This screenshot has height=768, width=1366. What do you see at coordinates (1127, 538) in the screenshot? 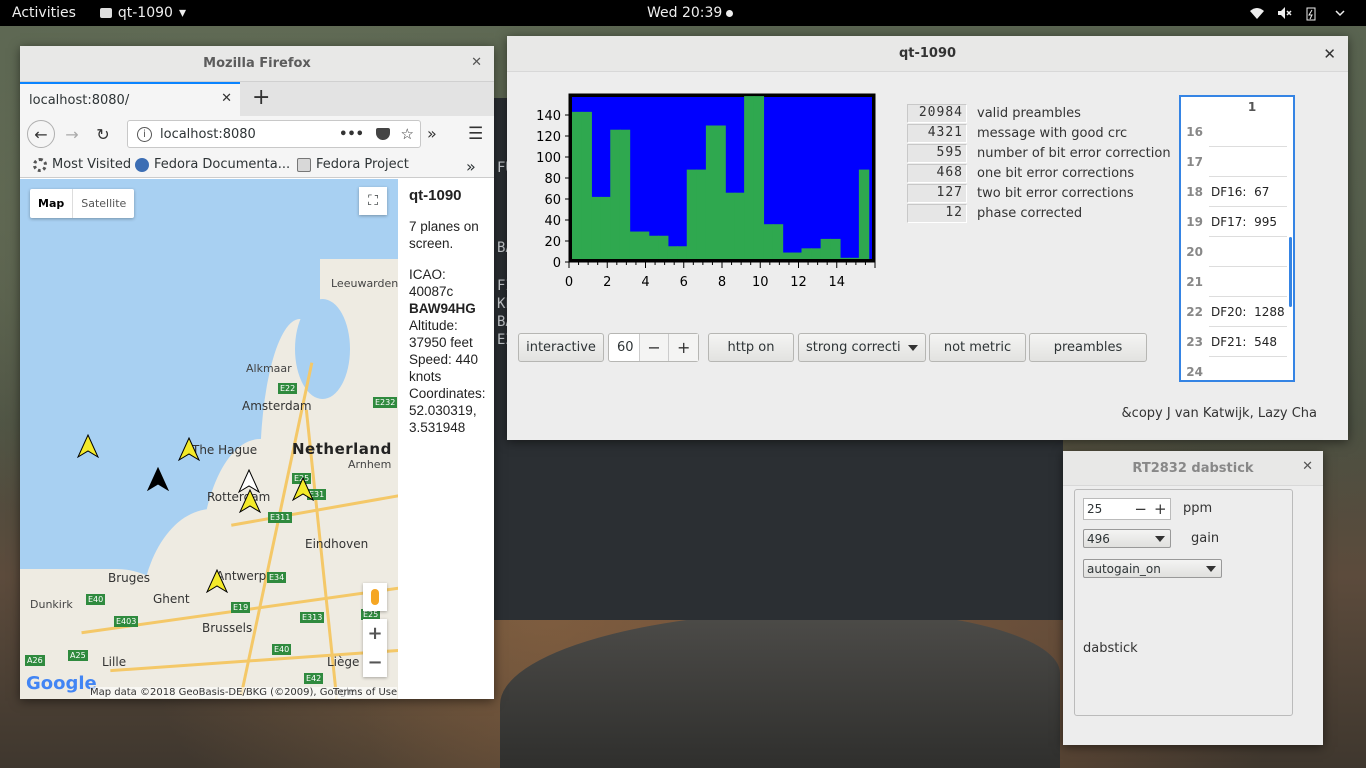
I see `gain-combobox: 496` at bounding box center [1127, 538].